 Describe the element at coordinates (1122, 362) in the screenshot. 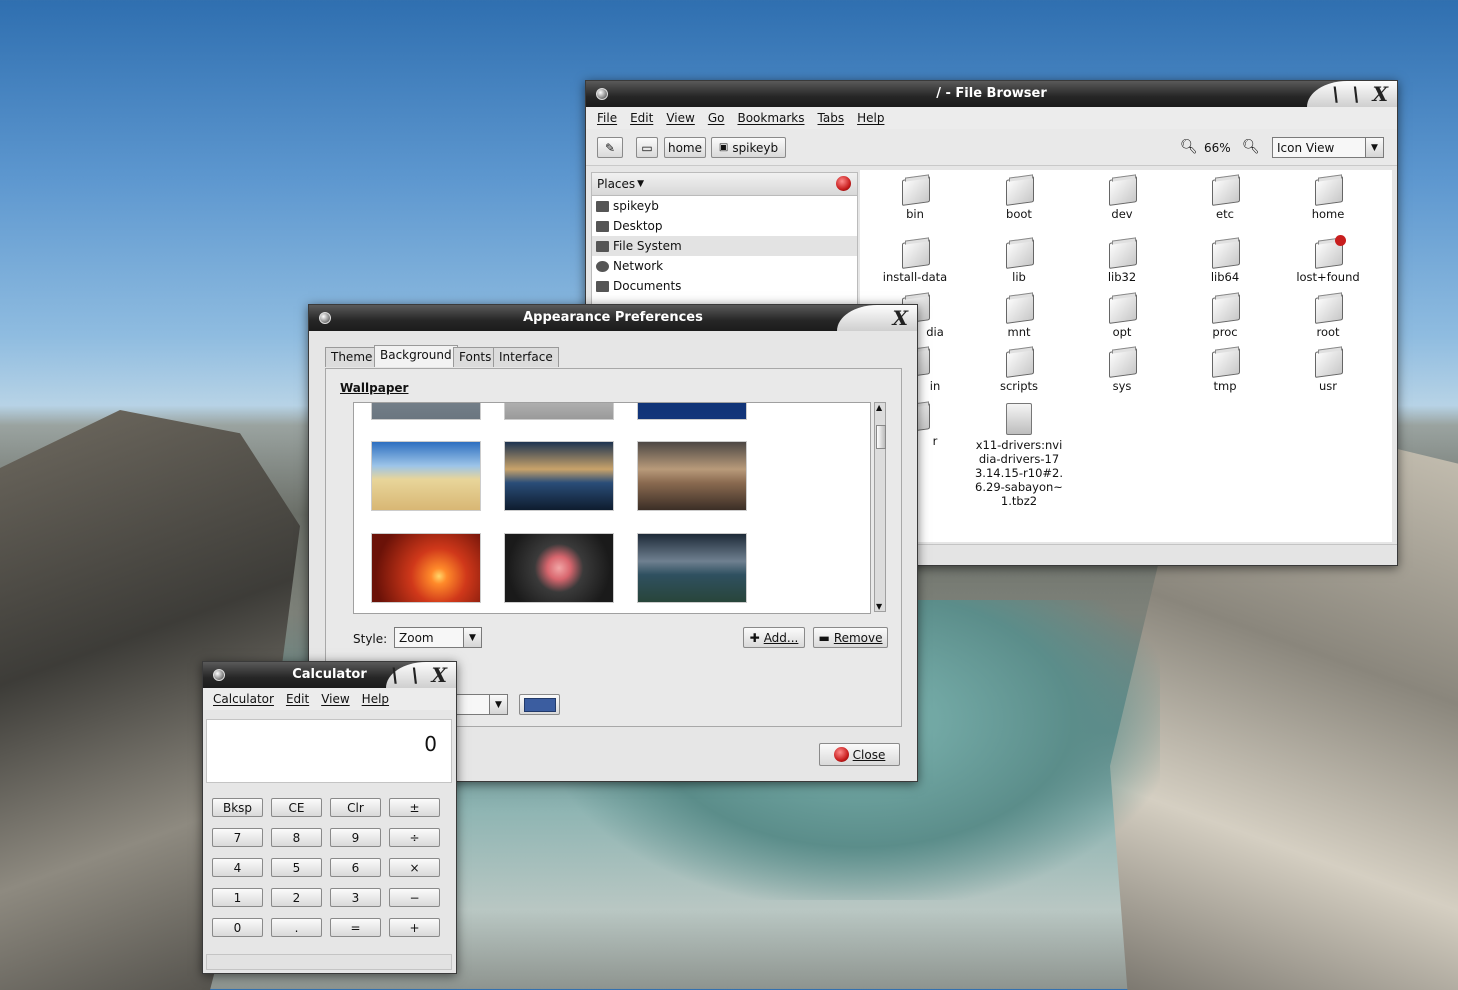

I see `folder-icon` at that location.